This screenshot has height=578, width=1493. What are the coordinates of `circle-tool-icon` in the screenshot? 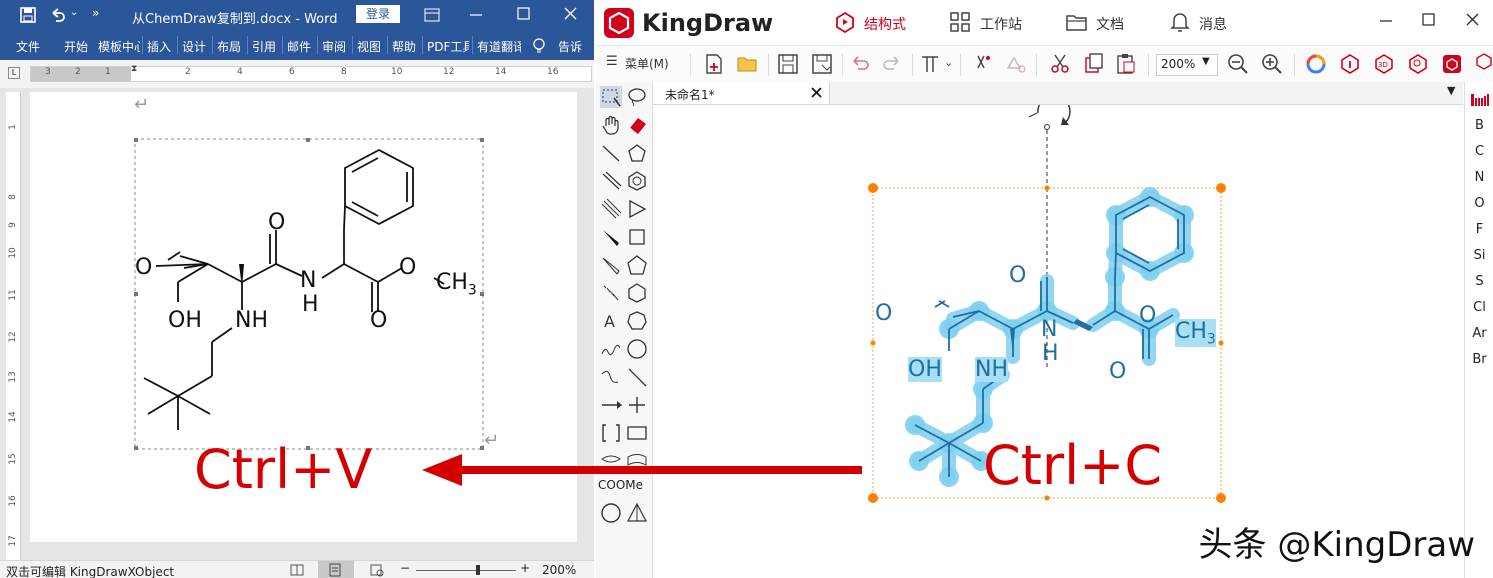 It's located at (611, 513).